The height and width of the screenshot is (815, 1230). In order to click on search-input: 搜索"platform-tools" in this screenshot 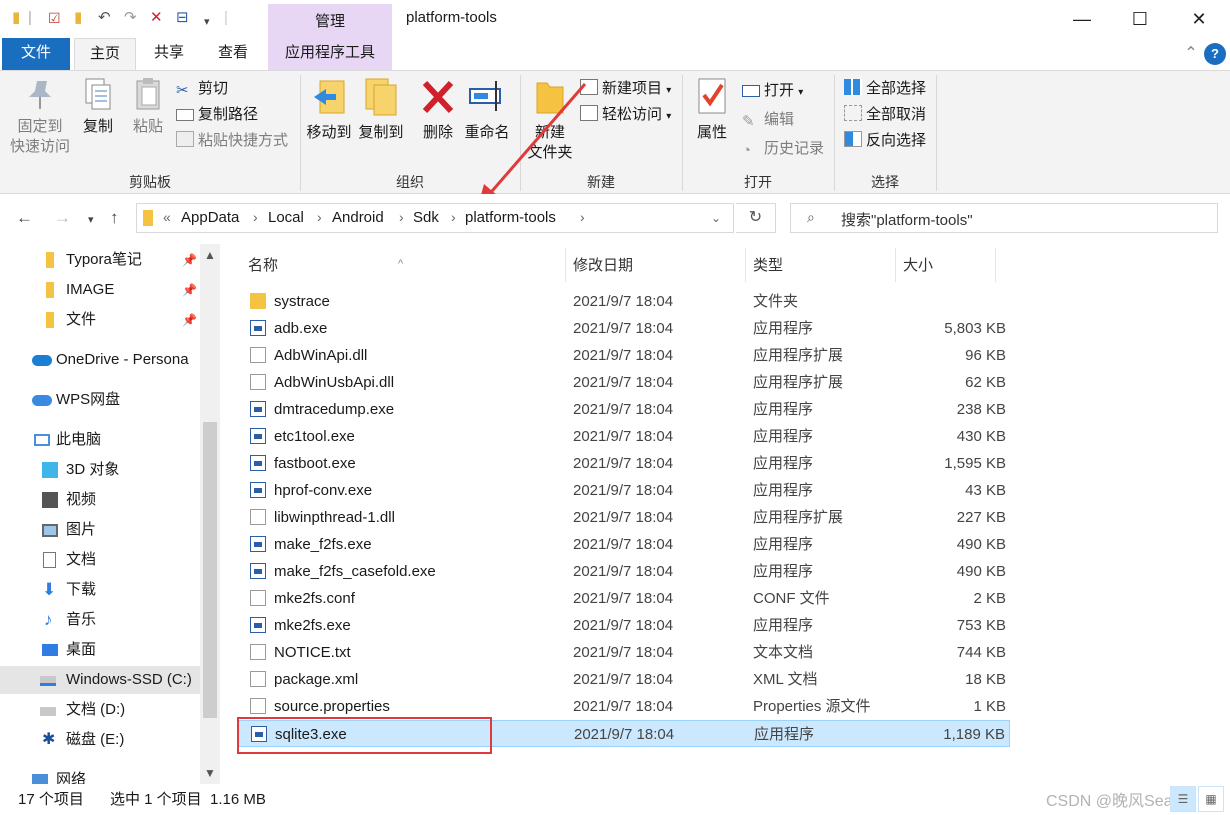, I will do `click(907, 219)`.